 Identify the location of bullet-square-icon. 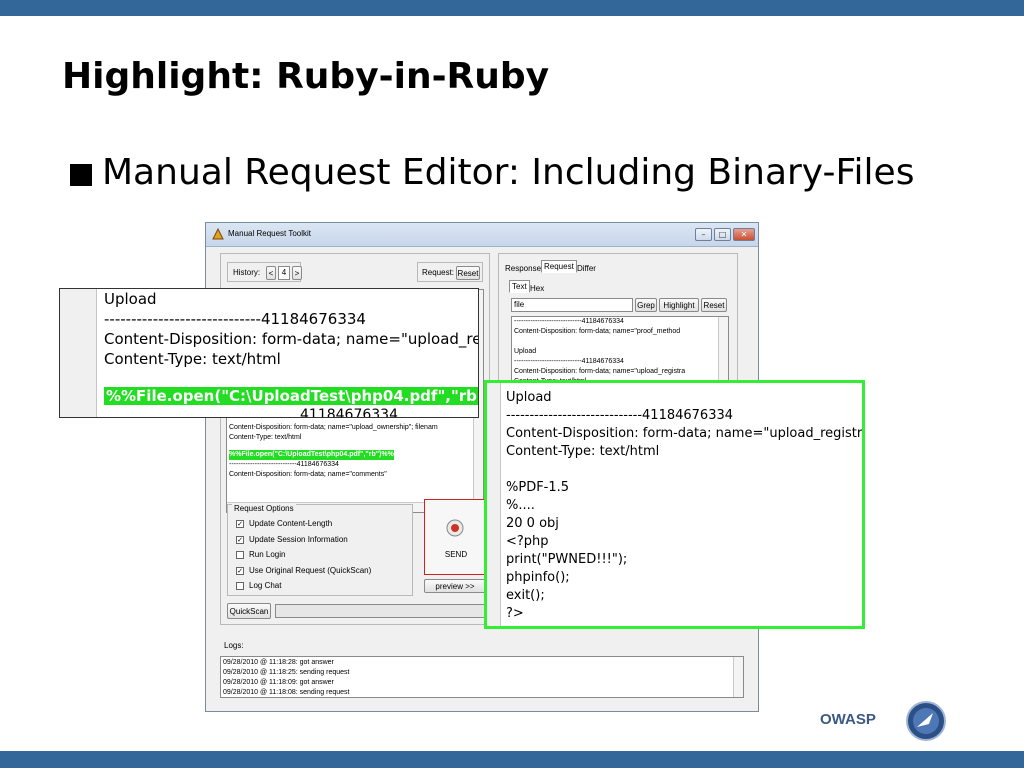
(81, 174).